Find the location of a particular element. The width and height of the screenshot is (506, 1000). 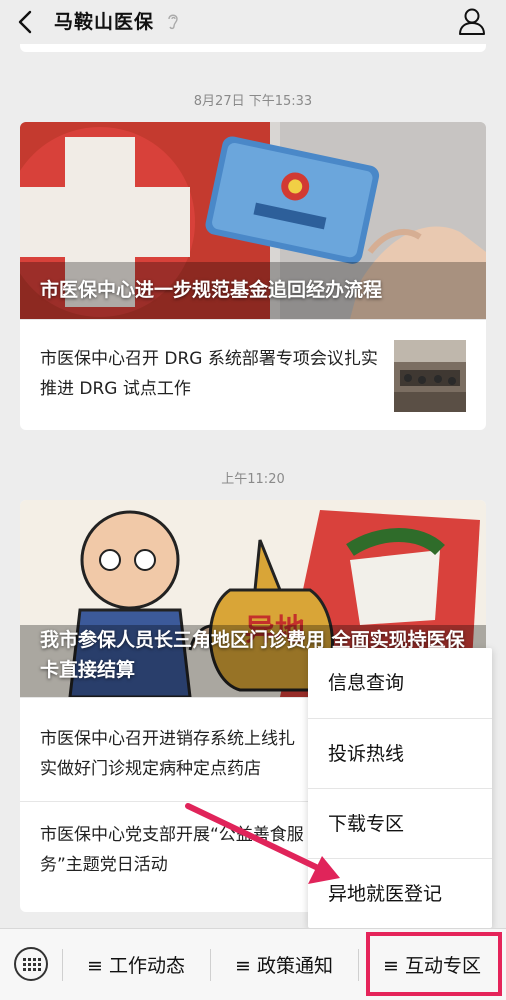

highlight-annotation-box is located at coordinates (434, 964).